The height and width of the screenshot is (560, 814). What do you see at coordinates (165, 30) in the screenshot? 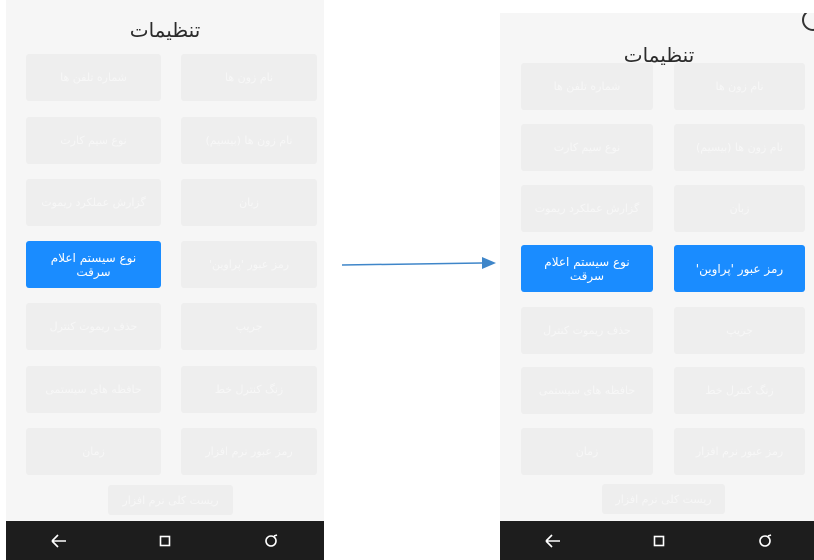
I see `page-title: تنظیمات` at bounding box center [165, 30].